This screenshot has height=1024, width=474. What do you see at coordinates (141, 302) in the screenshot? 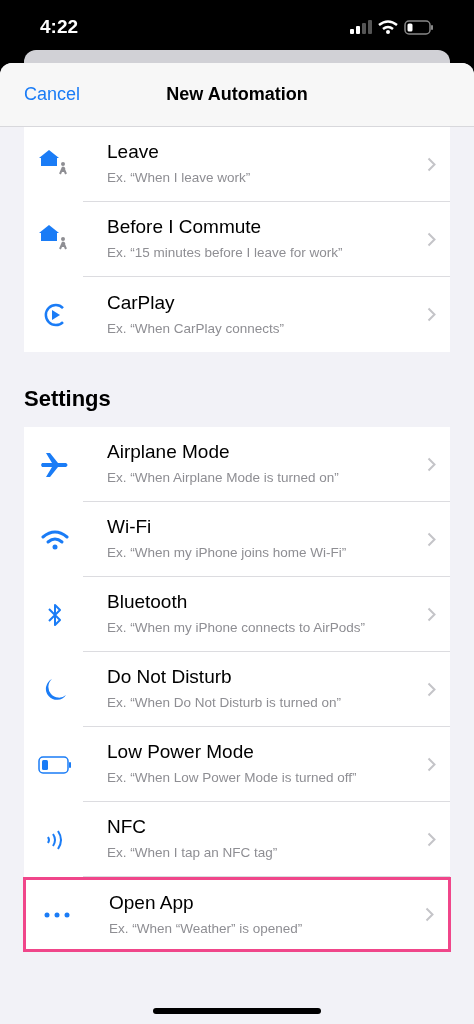
I see `trigger-title: CarPlay` at bounding box center [141, 302].